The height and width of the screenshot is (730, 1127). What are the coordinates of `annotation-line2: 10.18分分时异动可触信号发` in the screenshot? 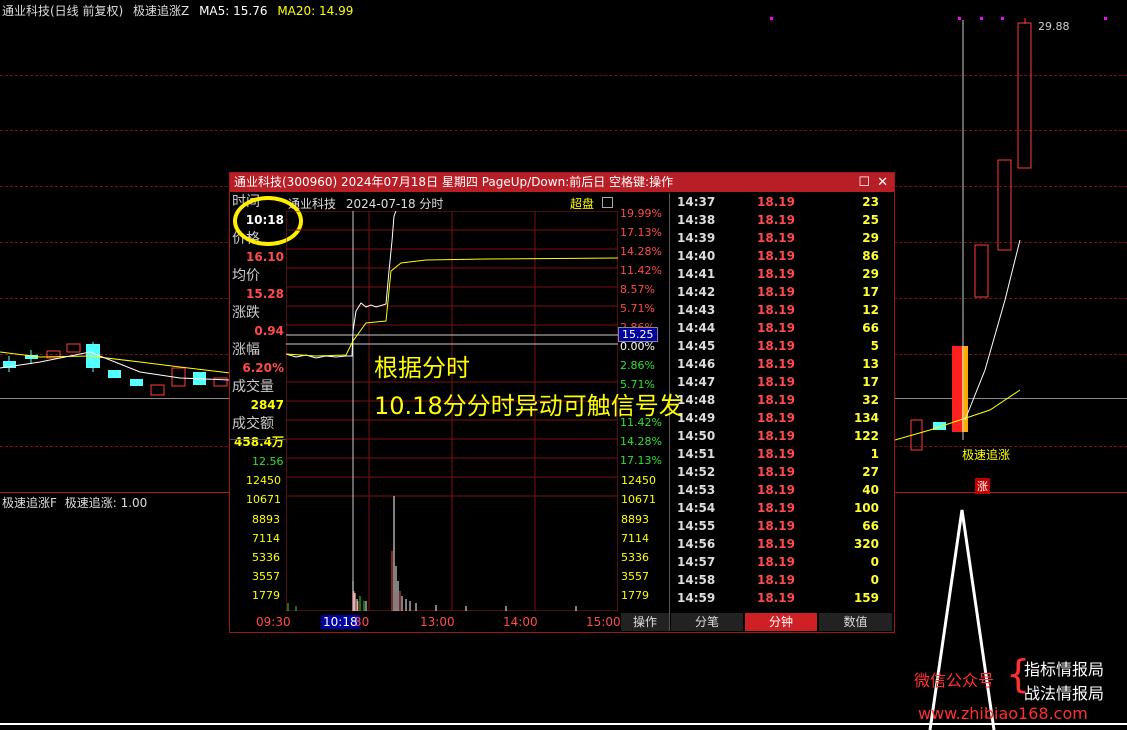 It's located at (528, 406).